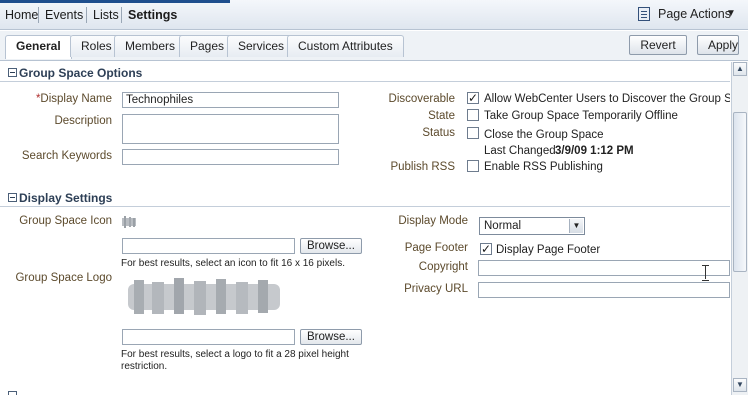  Describe the element at coordinates (204, 296) in the screenshot. I see `group-space-logo-preview` at that location.